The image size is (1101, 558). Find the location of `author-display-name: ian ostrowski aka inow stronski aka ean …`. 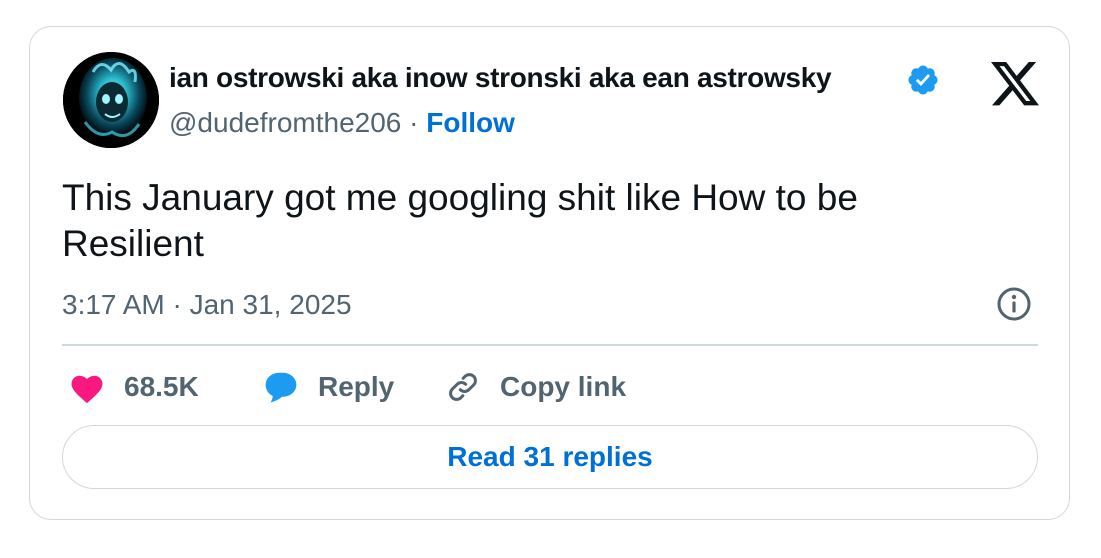

author-display-name: ian ostrowski aka inow stronski aka ean … is located at coordinates (500, 78).